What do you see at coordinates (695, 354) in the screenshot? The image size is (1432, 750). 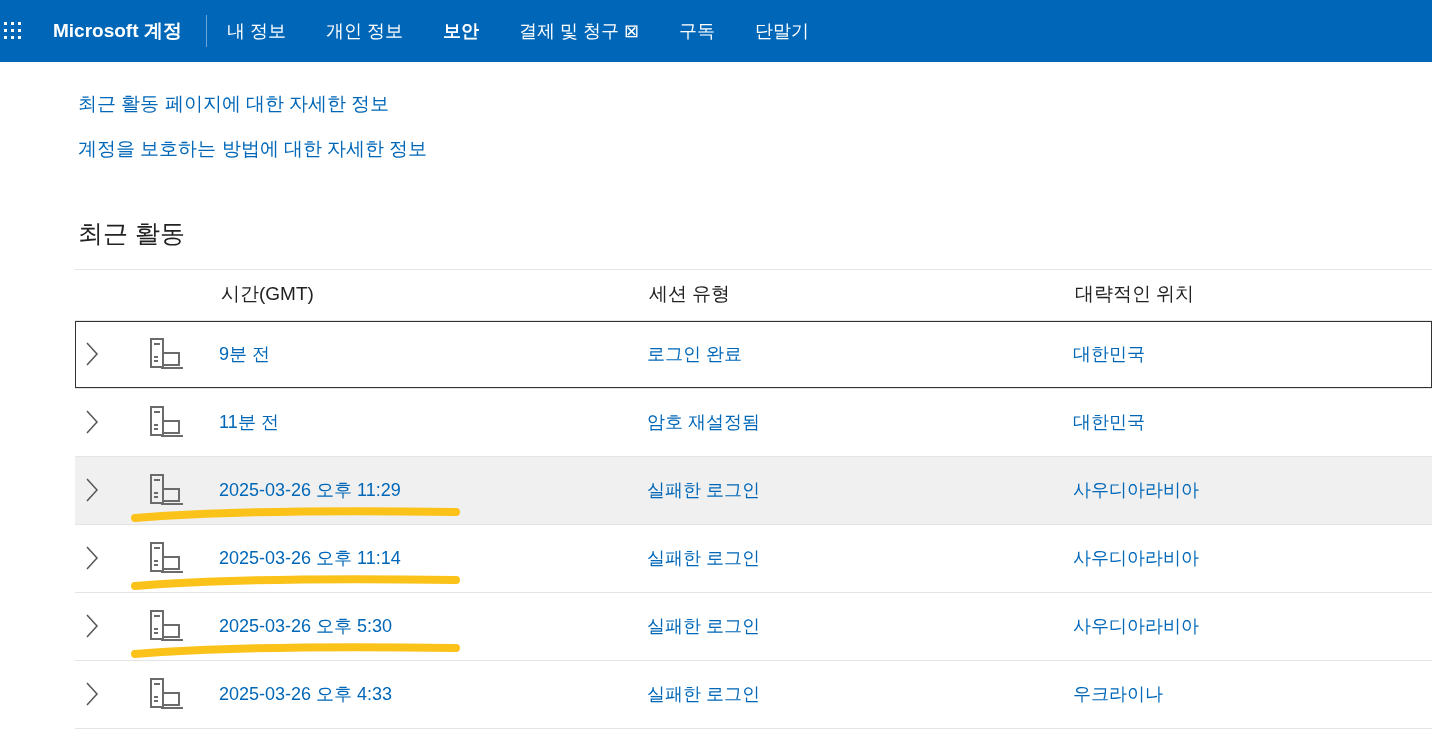 I see `session-cell-text: 로그인 완료` at bounding box center [695, 354].